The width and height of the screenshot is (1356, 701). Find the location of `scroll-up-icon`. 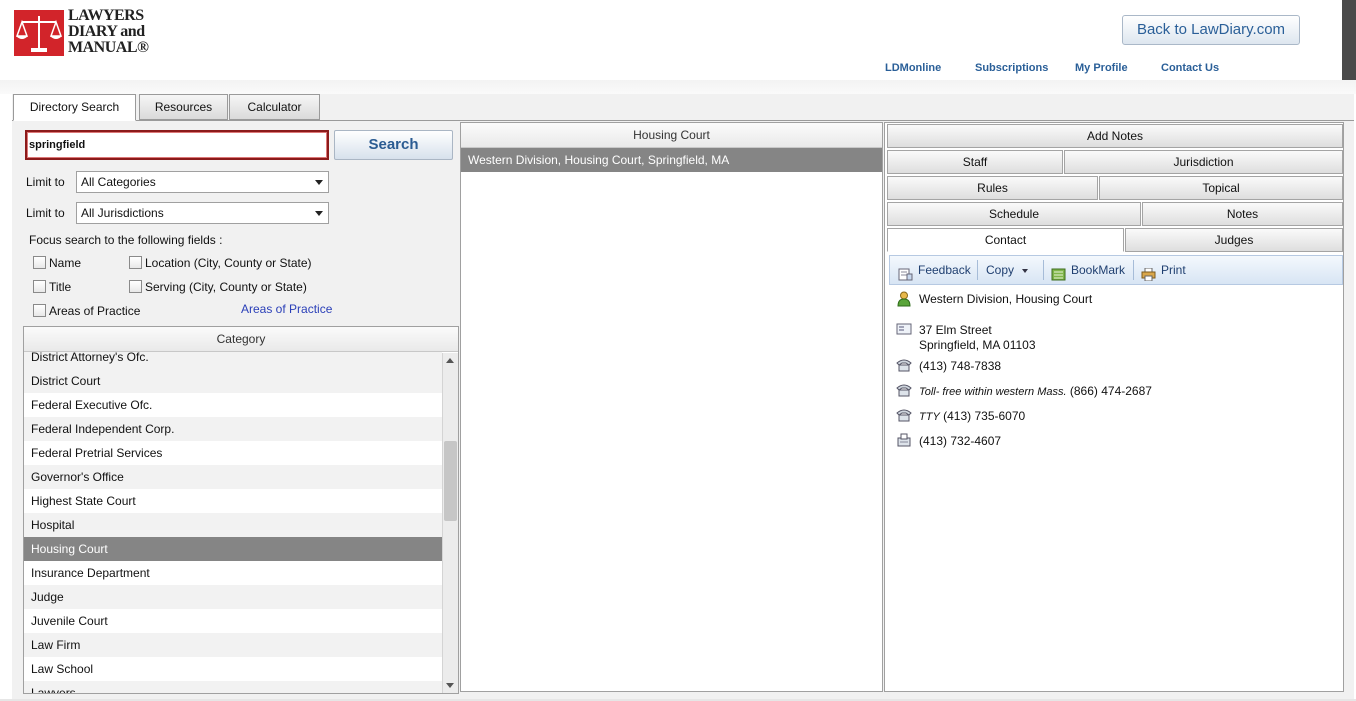

scroll-up-icon is located at coordinates (450, 360).